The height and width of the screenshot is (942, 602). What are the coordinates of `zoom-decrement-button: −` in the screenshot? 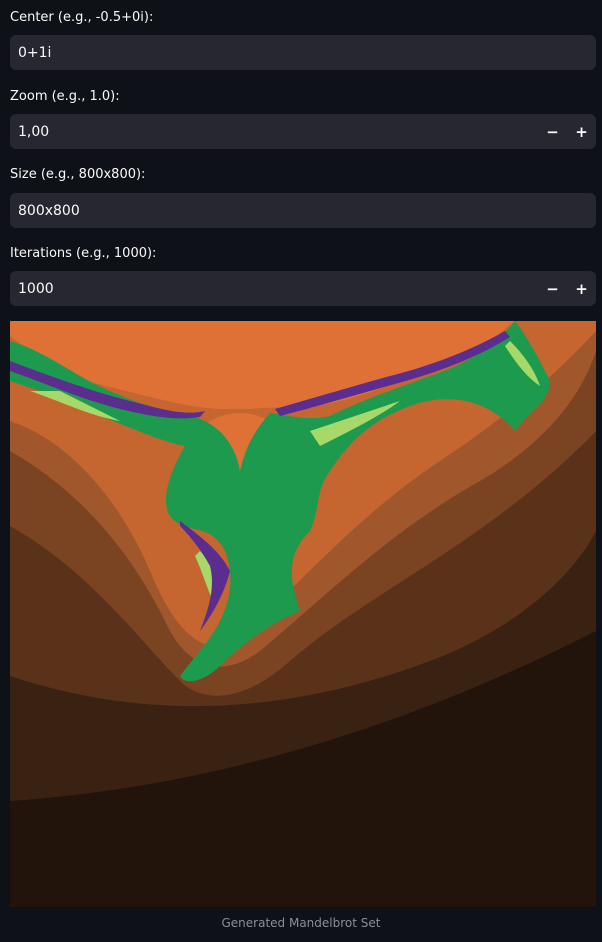 It's located at (552, 131).